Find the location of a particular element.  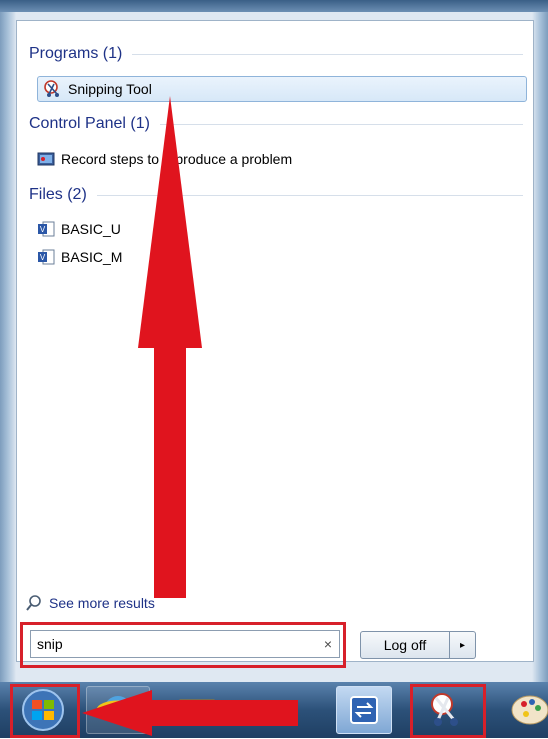

see-more-label: See more results is located at coordinates (102, 603).